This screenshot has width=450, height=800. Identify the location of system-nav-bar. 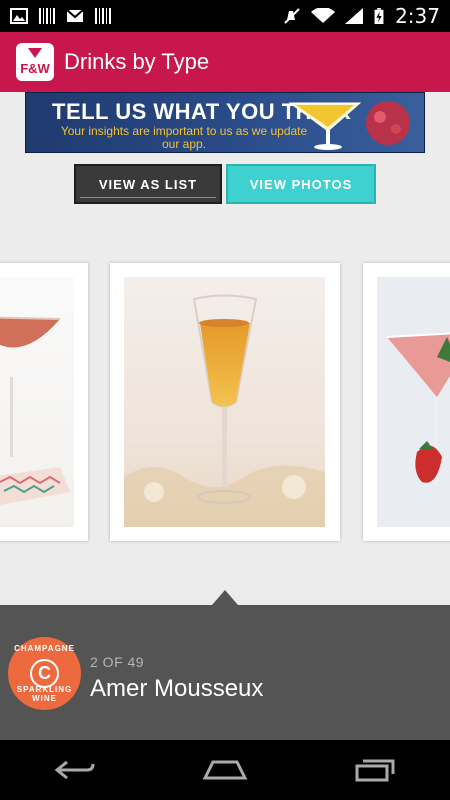
(225, 770).